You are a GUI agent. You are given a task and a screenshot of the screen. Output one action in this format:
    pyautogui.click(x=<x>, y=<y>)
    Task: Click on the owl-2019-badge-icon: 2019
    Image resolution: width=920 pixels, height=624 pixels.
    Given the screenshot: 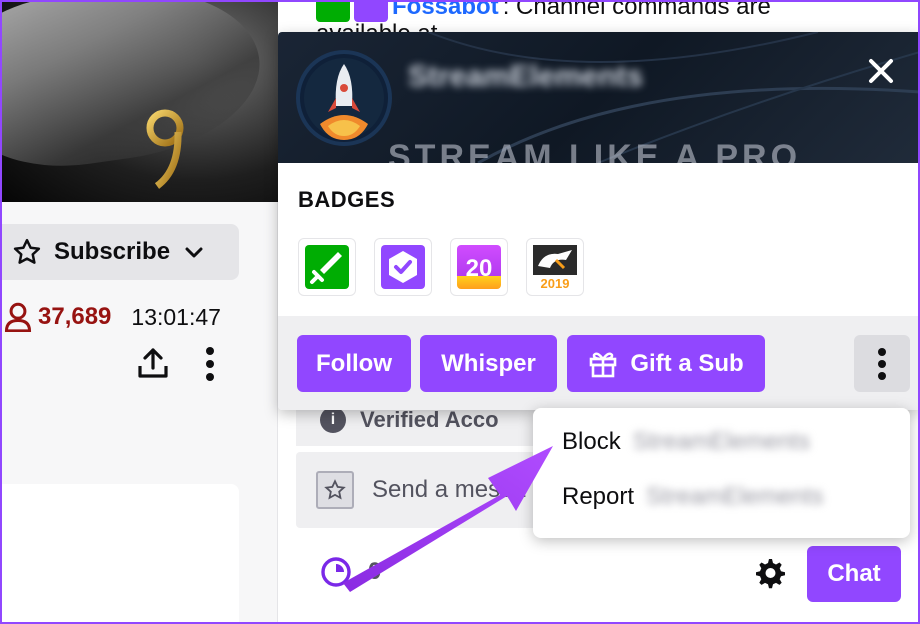 What is the action you would take?
    pyautogui.click(x=555, y=267)
    